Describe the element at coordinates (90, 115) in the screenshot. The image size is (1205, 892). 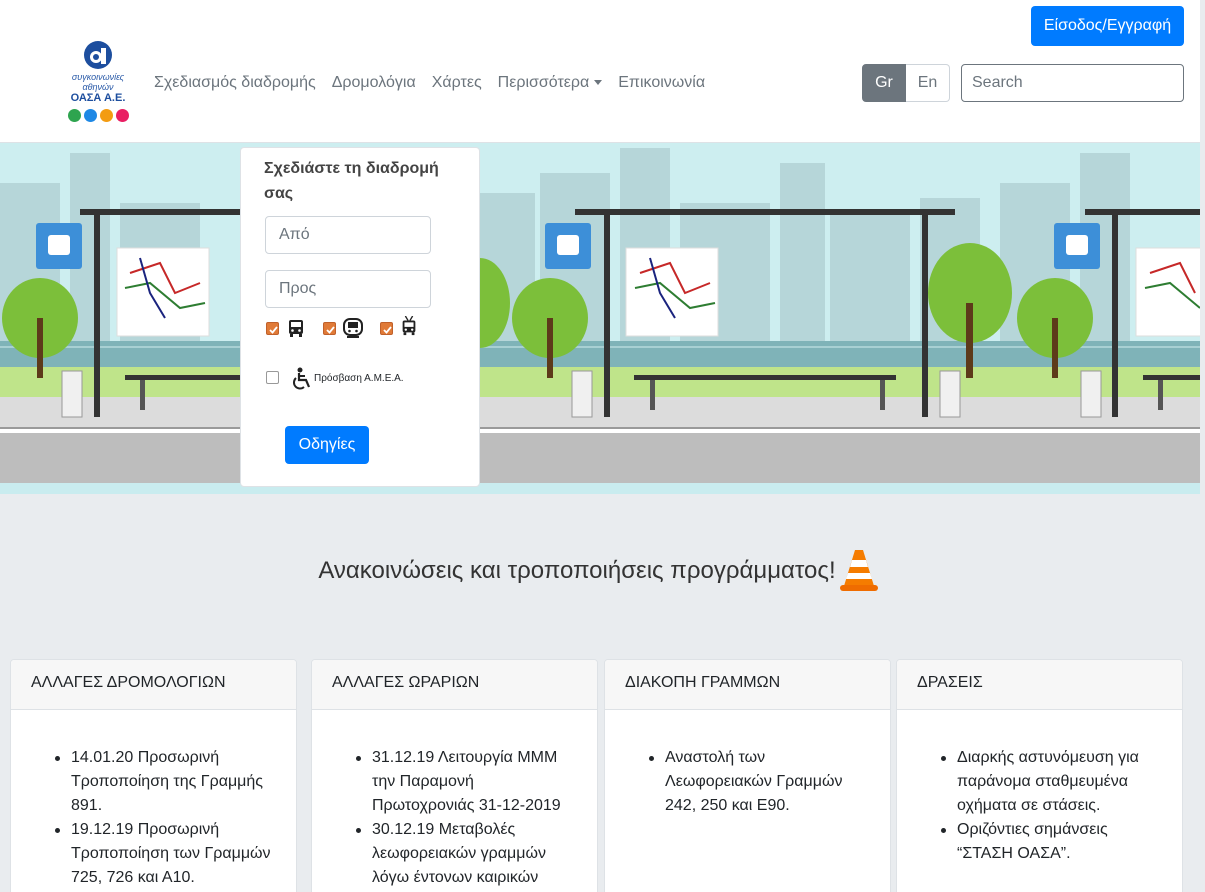
I see `logo-dot-trolley-icon` at that location.